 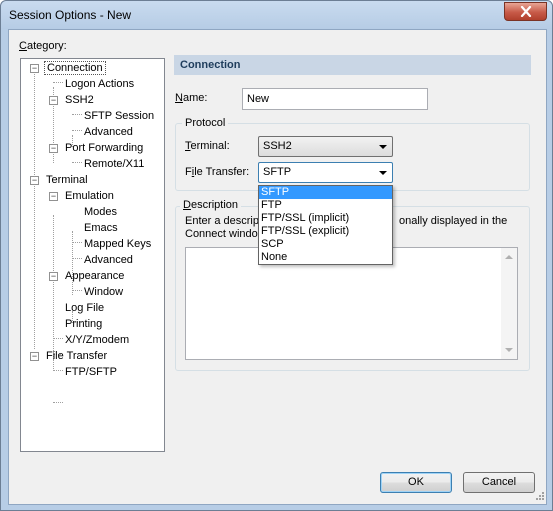 I want to click on close-icon, so click(x=525, y=11).